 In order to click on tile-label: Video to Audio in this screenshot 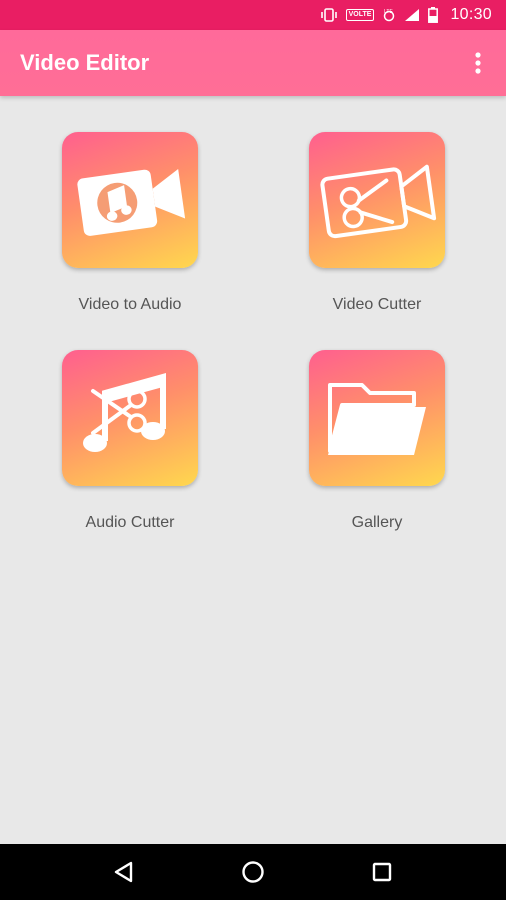, I will do `click(130, 304)`.